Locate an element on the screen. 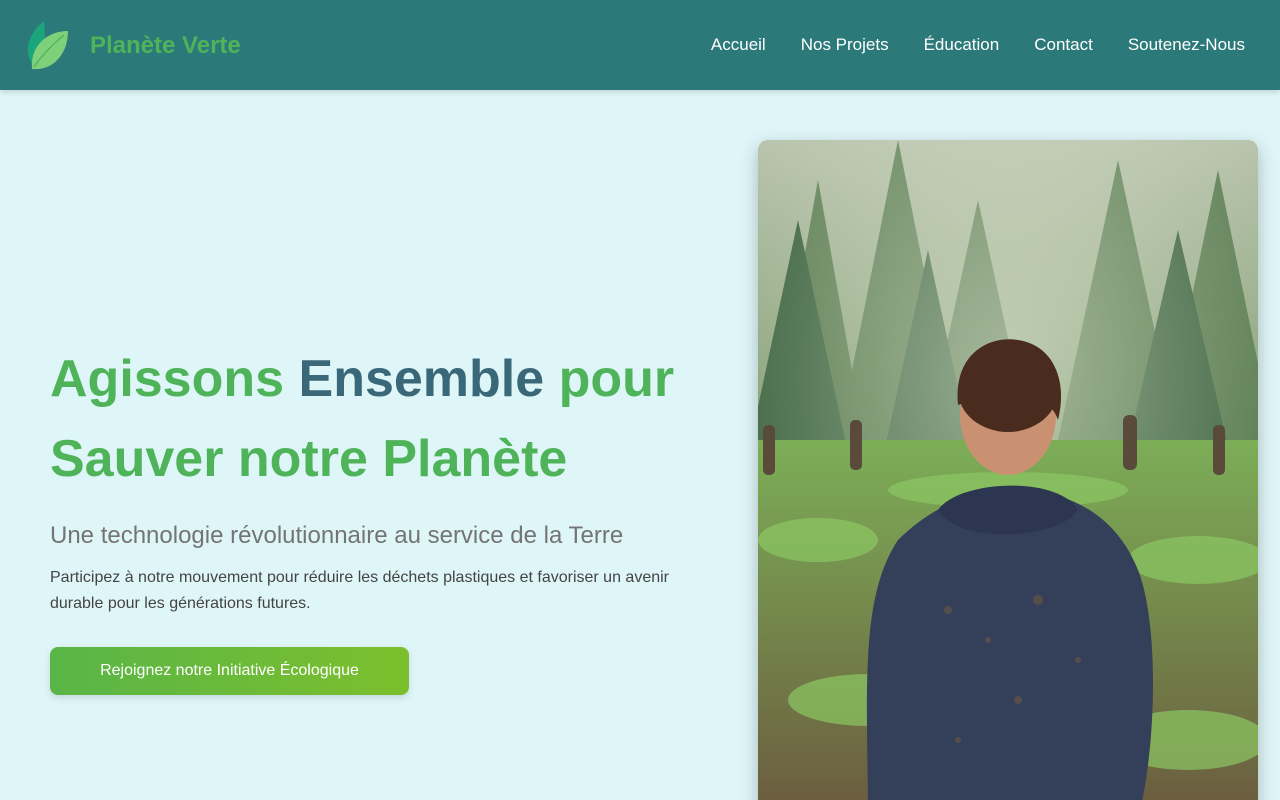 The width and height of the screenshot is (1280, 800). brand-name: Planète Verte is located at coordinates (165, 46).